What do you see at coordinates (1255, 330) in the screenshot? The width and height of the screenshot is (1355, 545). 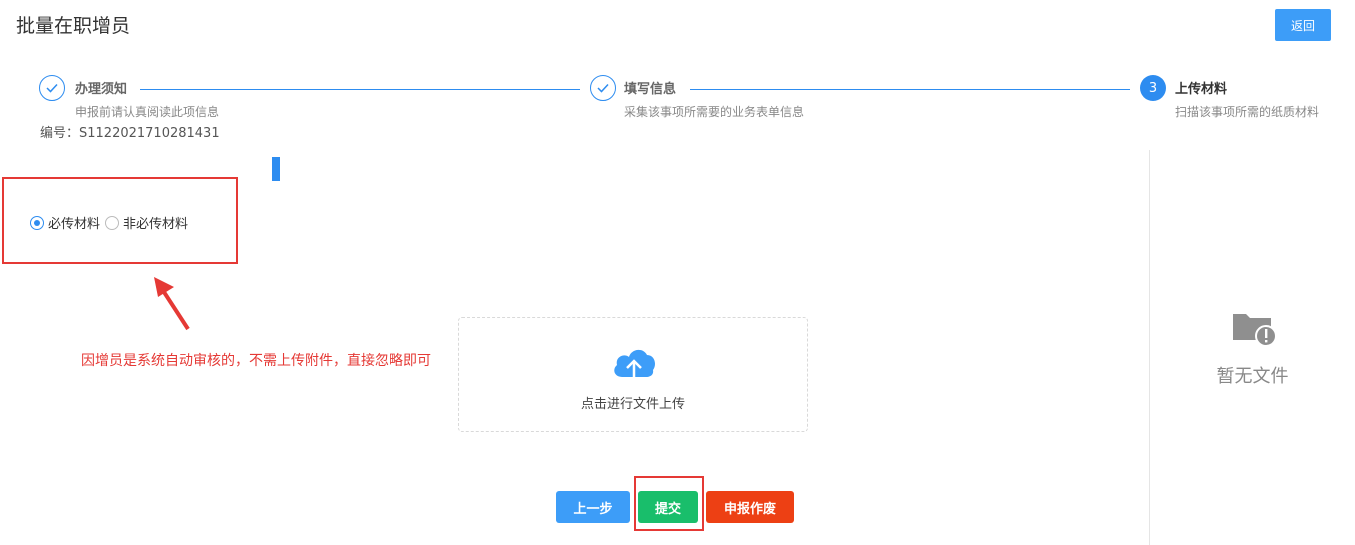 I see `empty-folder-icon` at bounding box center [1255, 330].